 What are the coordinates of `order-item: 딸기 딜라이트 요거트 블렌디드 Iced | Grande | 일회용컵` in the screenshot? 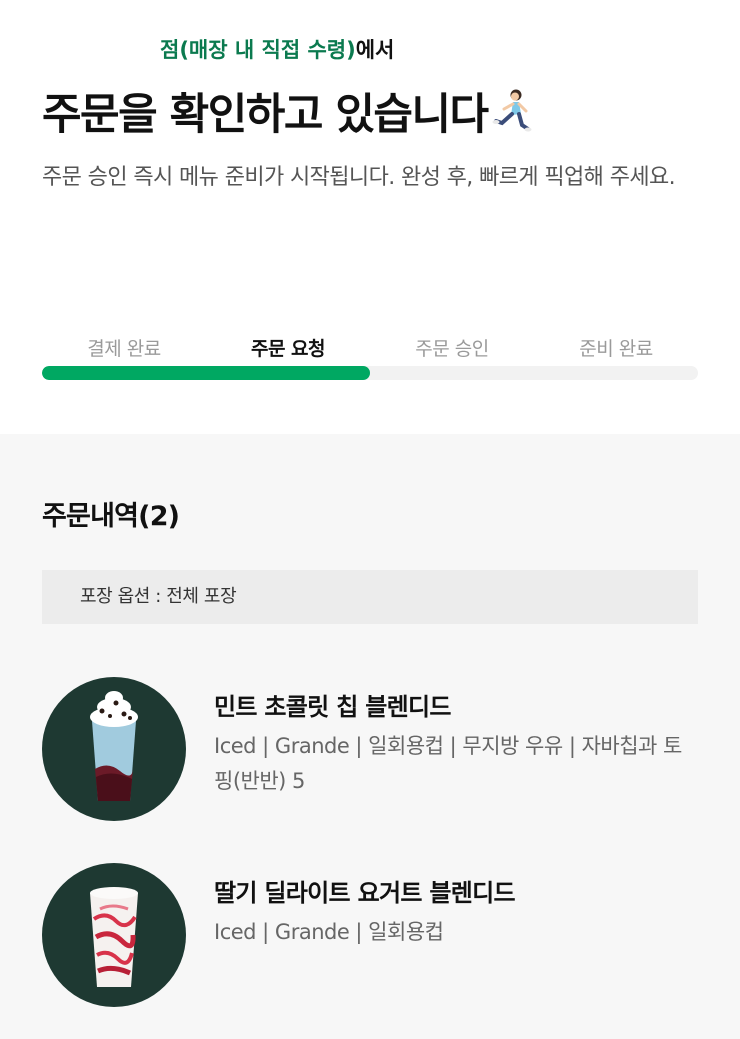 It's located at (370, 938).